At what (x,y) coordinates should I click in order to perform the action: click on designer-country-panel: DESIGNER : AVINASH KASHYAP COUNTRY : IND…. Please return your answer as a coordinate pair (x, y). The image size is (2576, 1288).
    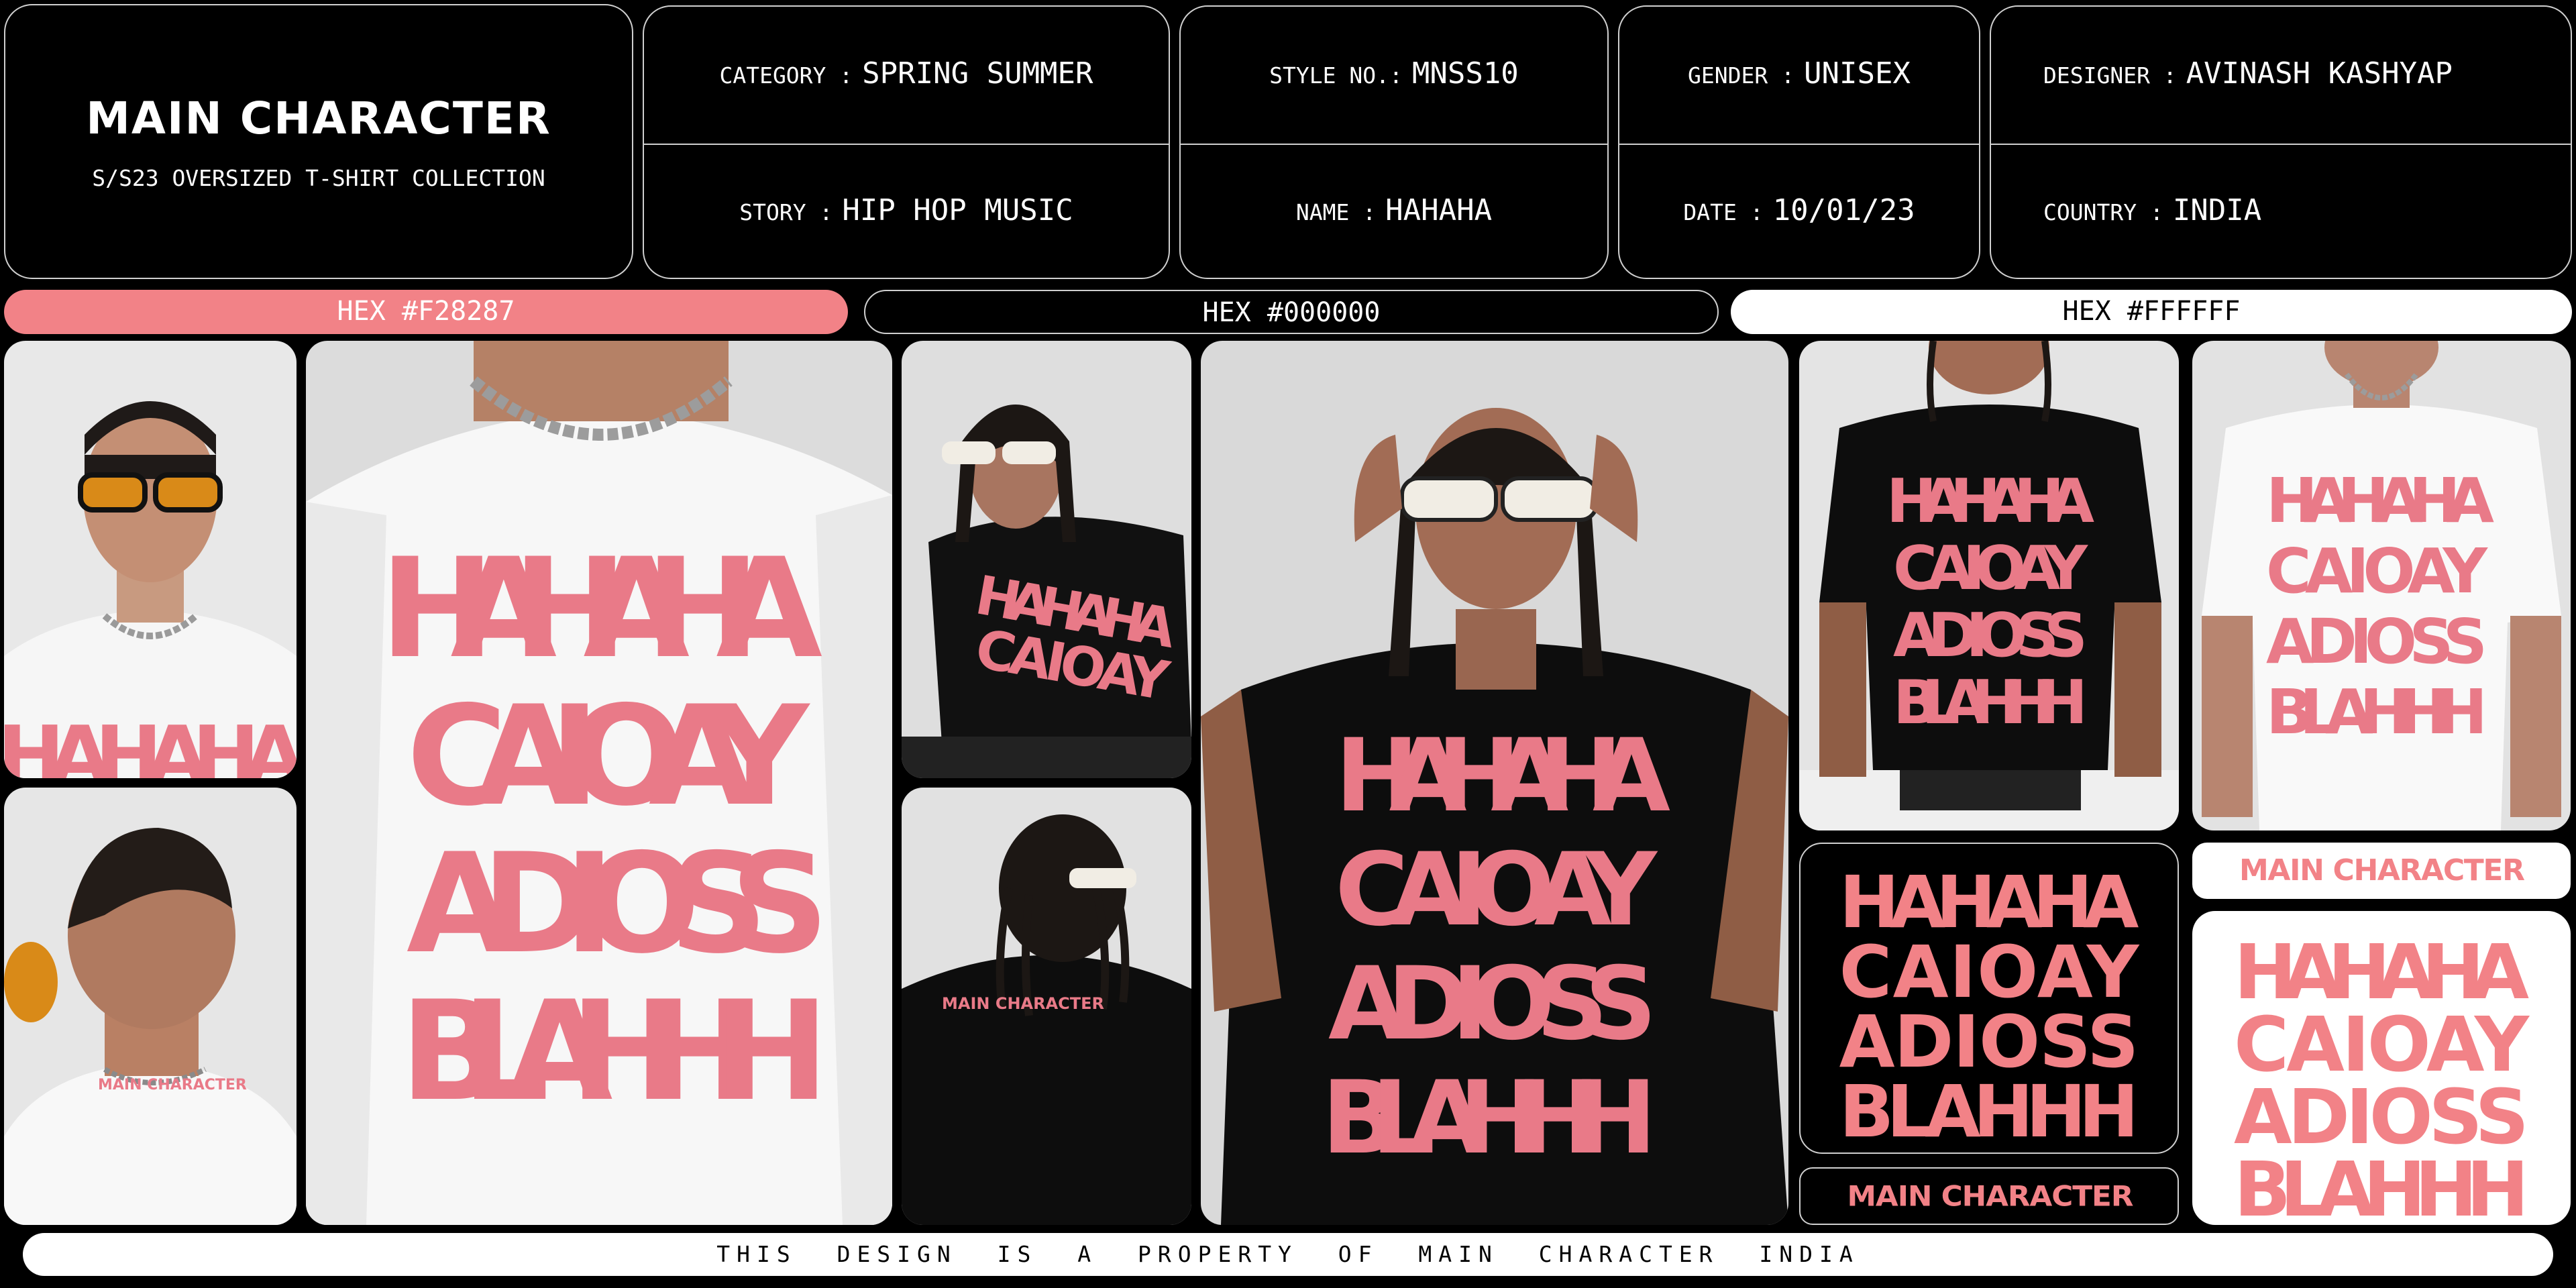
    Looking at the image, I should click on (2281, 142).